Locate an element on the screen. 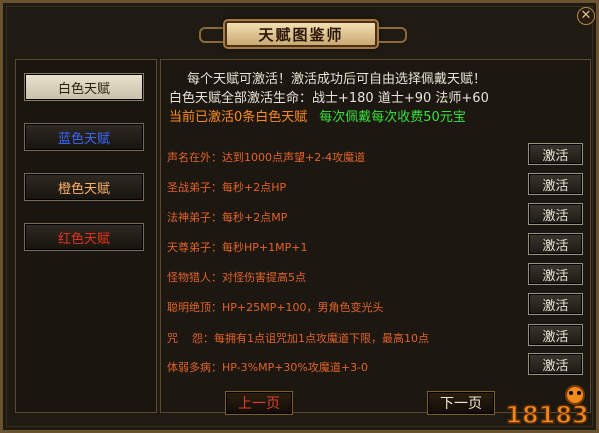 The image size is (599, 433). talent-row: 咒 怨：每拥有1点诅咒加1点攻魔道下限，最高10点 is located at coordinates (298, 338).